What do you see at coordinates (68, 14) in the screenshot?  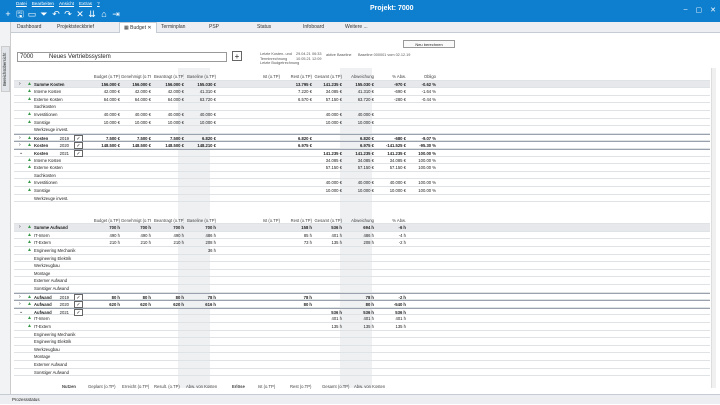 I see `redo-icon: ↷` at bounding box center [68, 14].